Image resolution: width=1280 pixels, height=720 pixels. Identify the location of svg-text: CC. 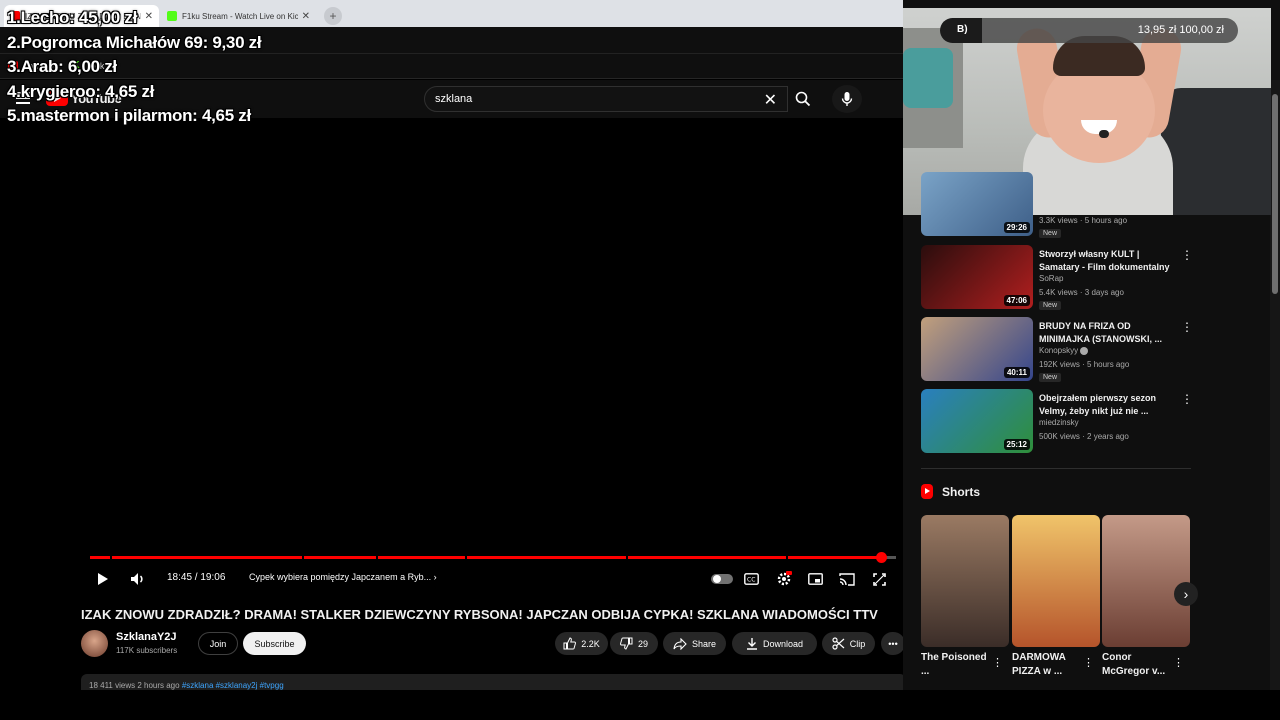
(751, 580).